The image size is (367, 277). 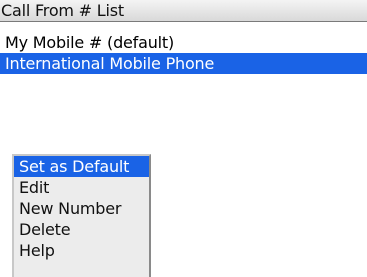 I want to click on menu-item-set-as-default: Set as Default, so click(x=81, y=166).